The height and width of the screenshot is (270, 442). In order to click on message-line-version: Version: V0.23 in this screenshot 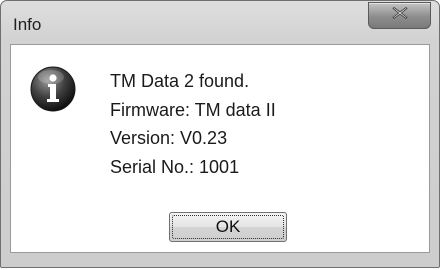, I will do `click(169, 138)`.